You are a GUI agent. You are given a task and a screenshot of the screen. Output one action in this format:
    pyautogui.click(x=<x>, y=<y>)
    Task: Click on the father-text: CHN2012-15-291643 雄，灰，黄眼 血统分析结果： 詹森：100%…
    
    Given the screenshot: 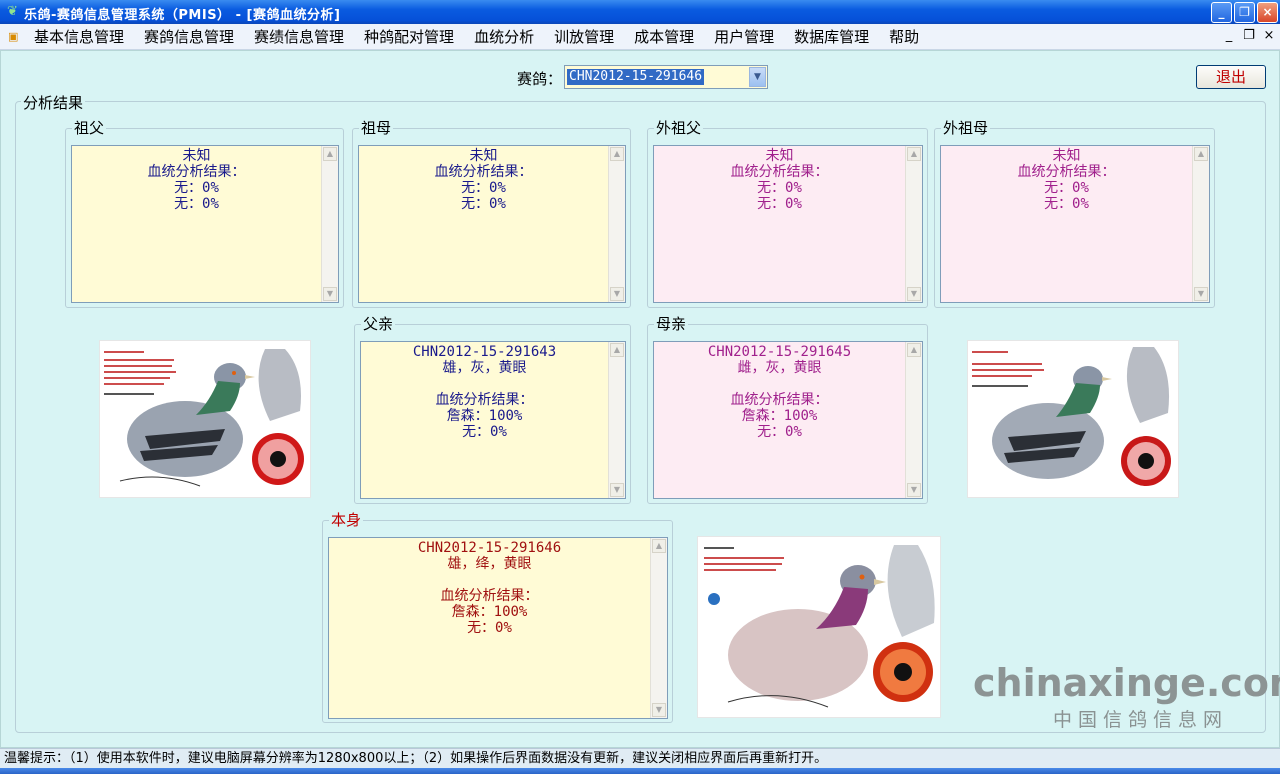 What is the action you would take?
    pyautogui.click(x=484, y=392)
    